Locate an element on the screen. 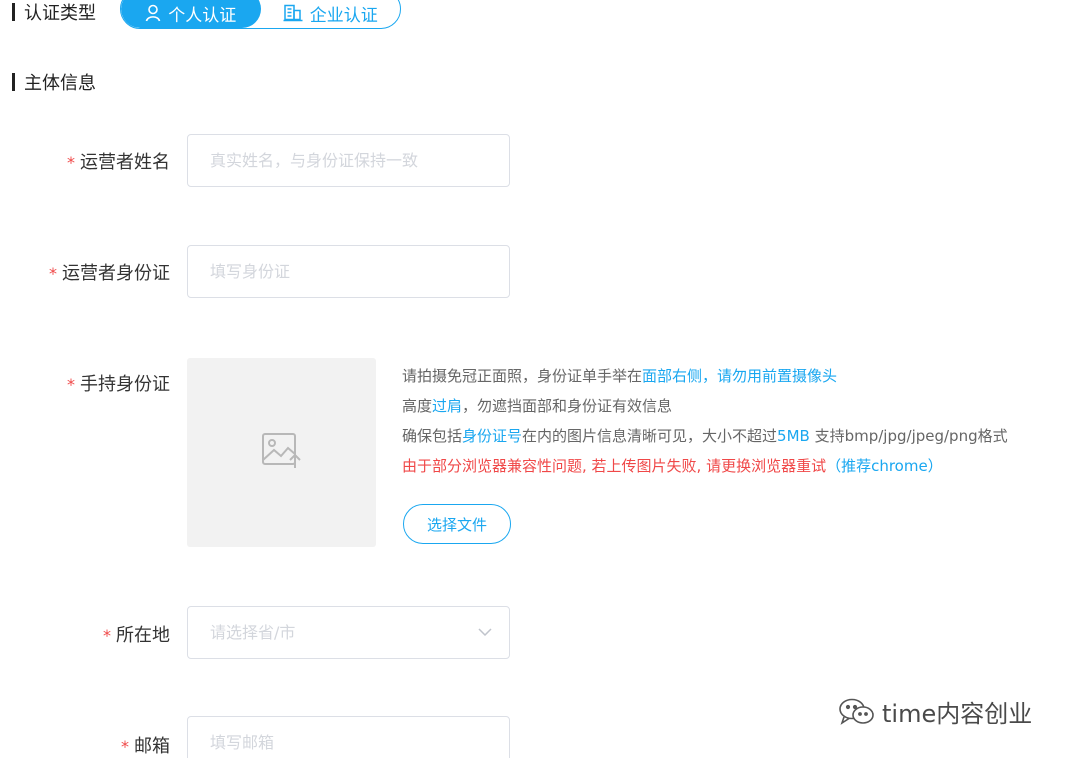 Image resolution: width=1080 pixels, height=758 pixels. chevron-down-icon is located at coordinates (485, 634).